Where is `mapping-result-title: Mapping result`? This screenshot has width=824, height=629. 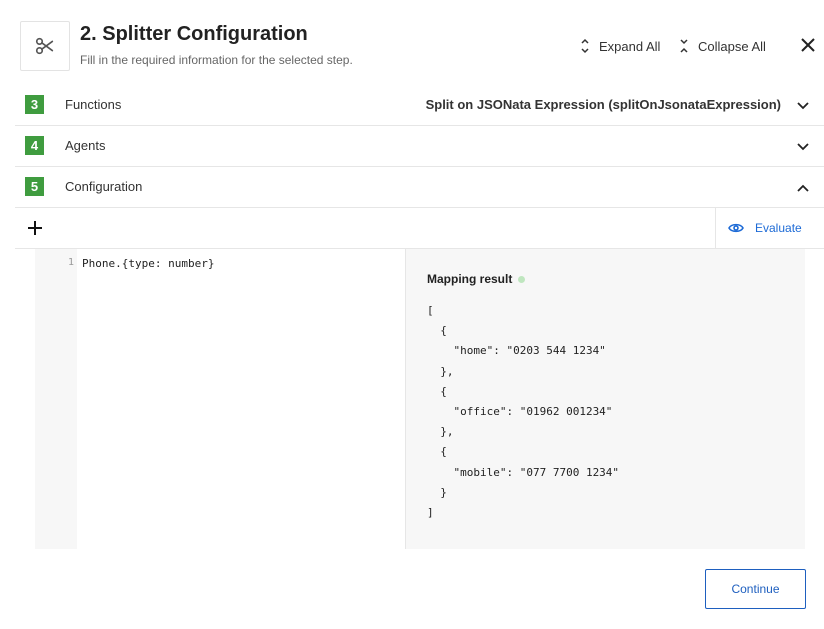 mapping-result-title: Mapping result is located at coordinates (470, 279).